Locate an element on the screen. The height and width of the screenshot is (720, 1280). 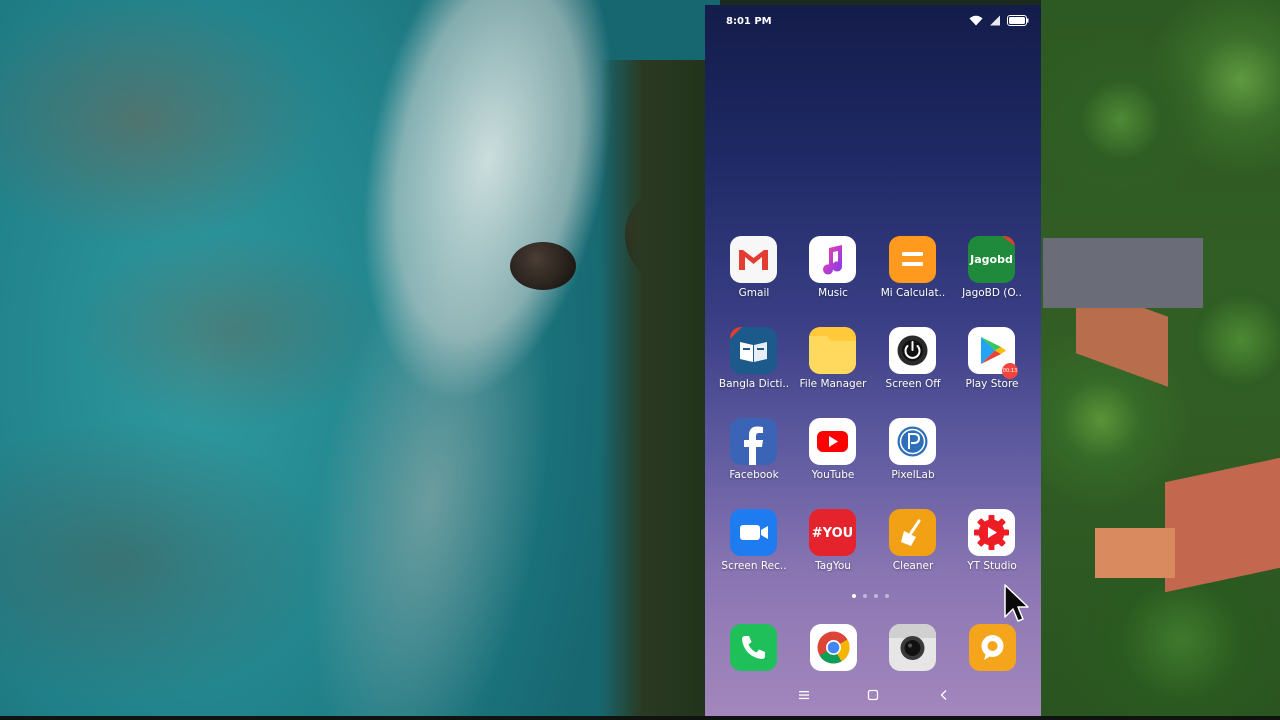
app-jagobd: Jagobd JagoBD (O.. is located at coordinates (992, 276).